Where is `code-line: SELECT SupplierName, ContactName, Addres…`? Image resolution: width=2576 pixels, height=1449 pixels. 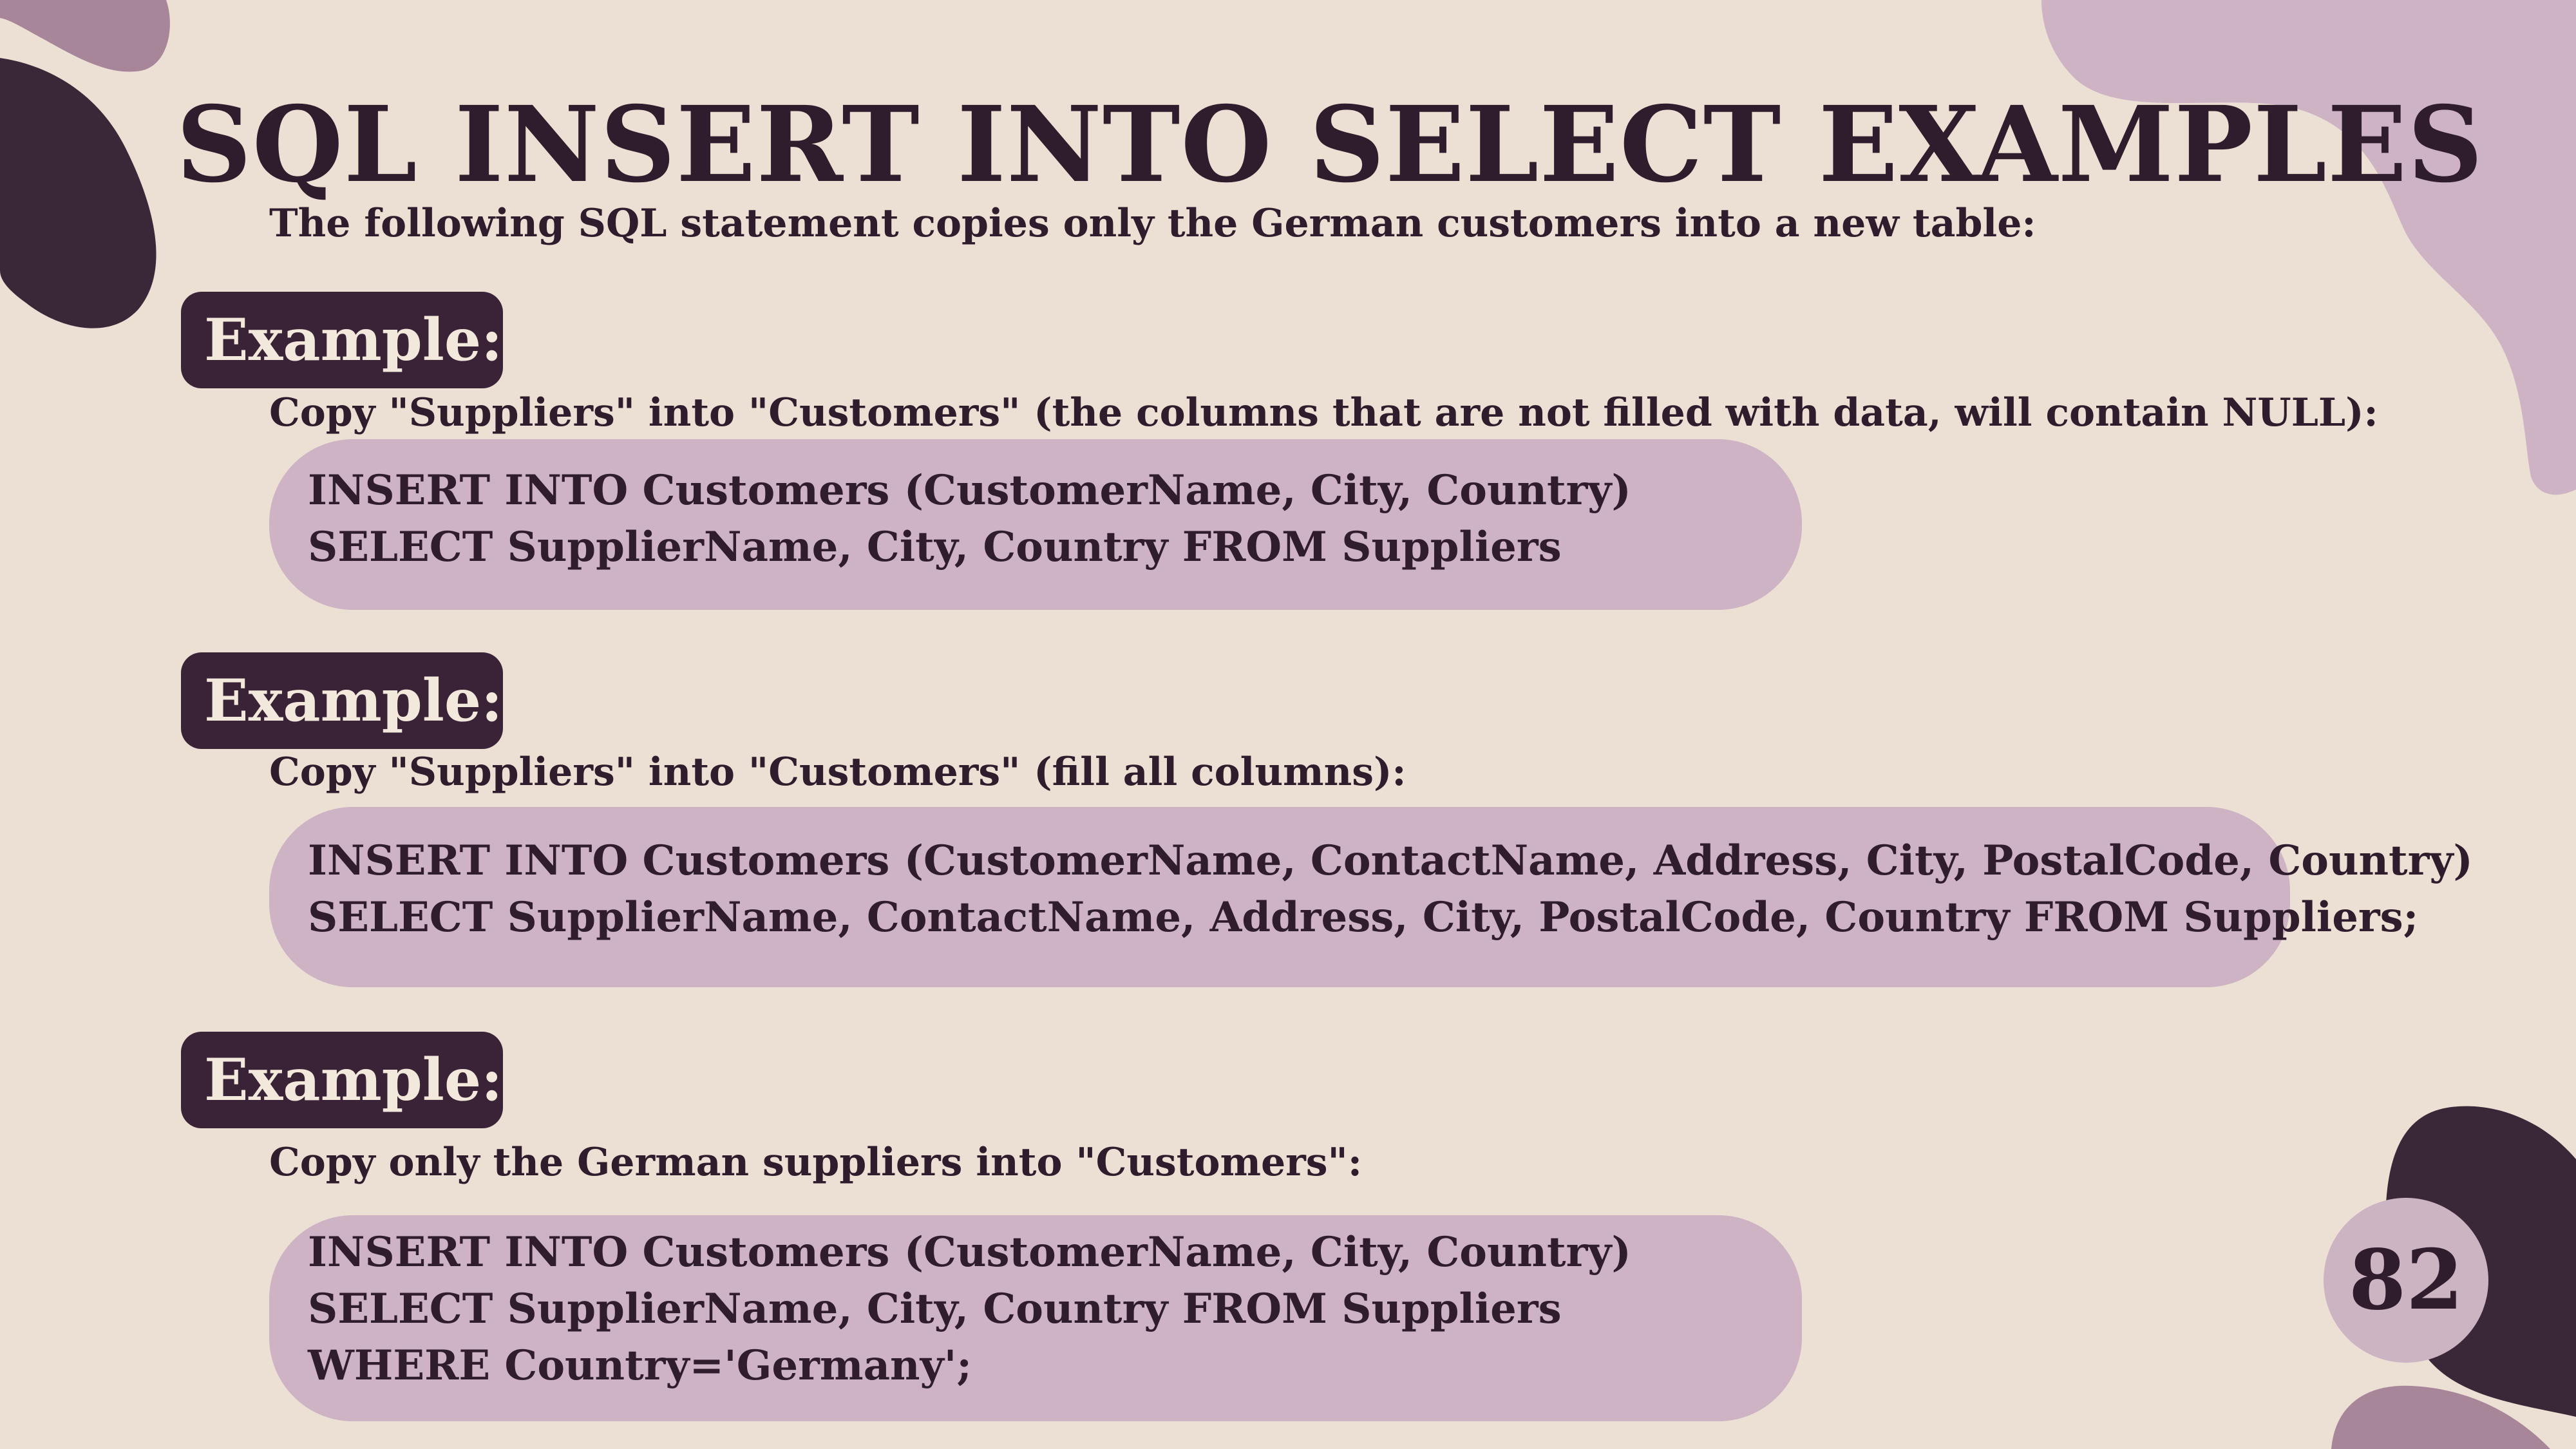
code-line: SELECT SupplierName, ContactName, Addres… is located at coordinates (1364, 917).